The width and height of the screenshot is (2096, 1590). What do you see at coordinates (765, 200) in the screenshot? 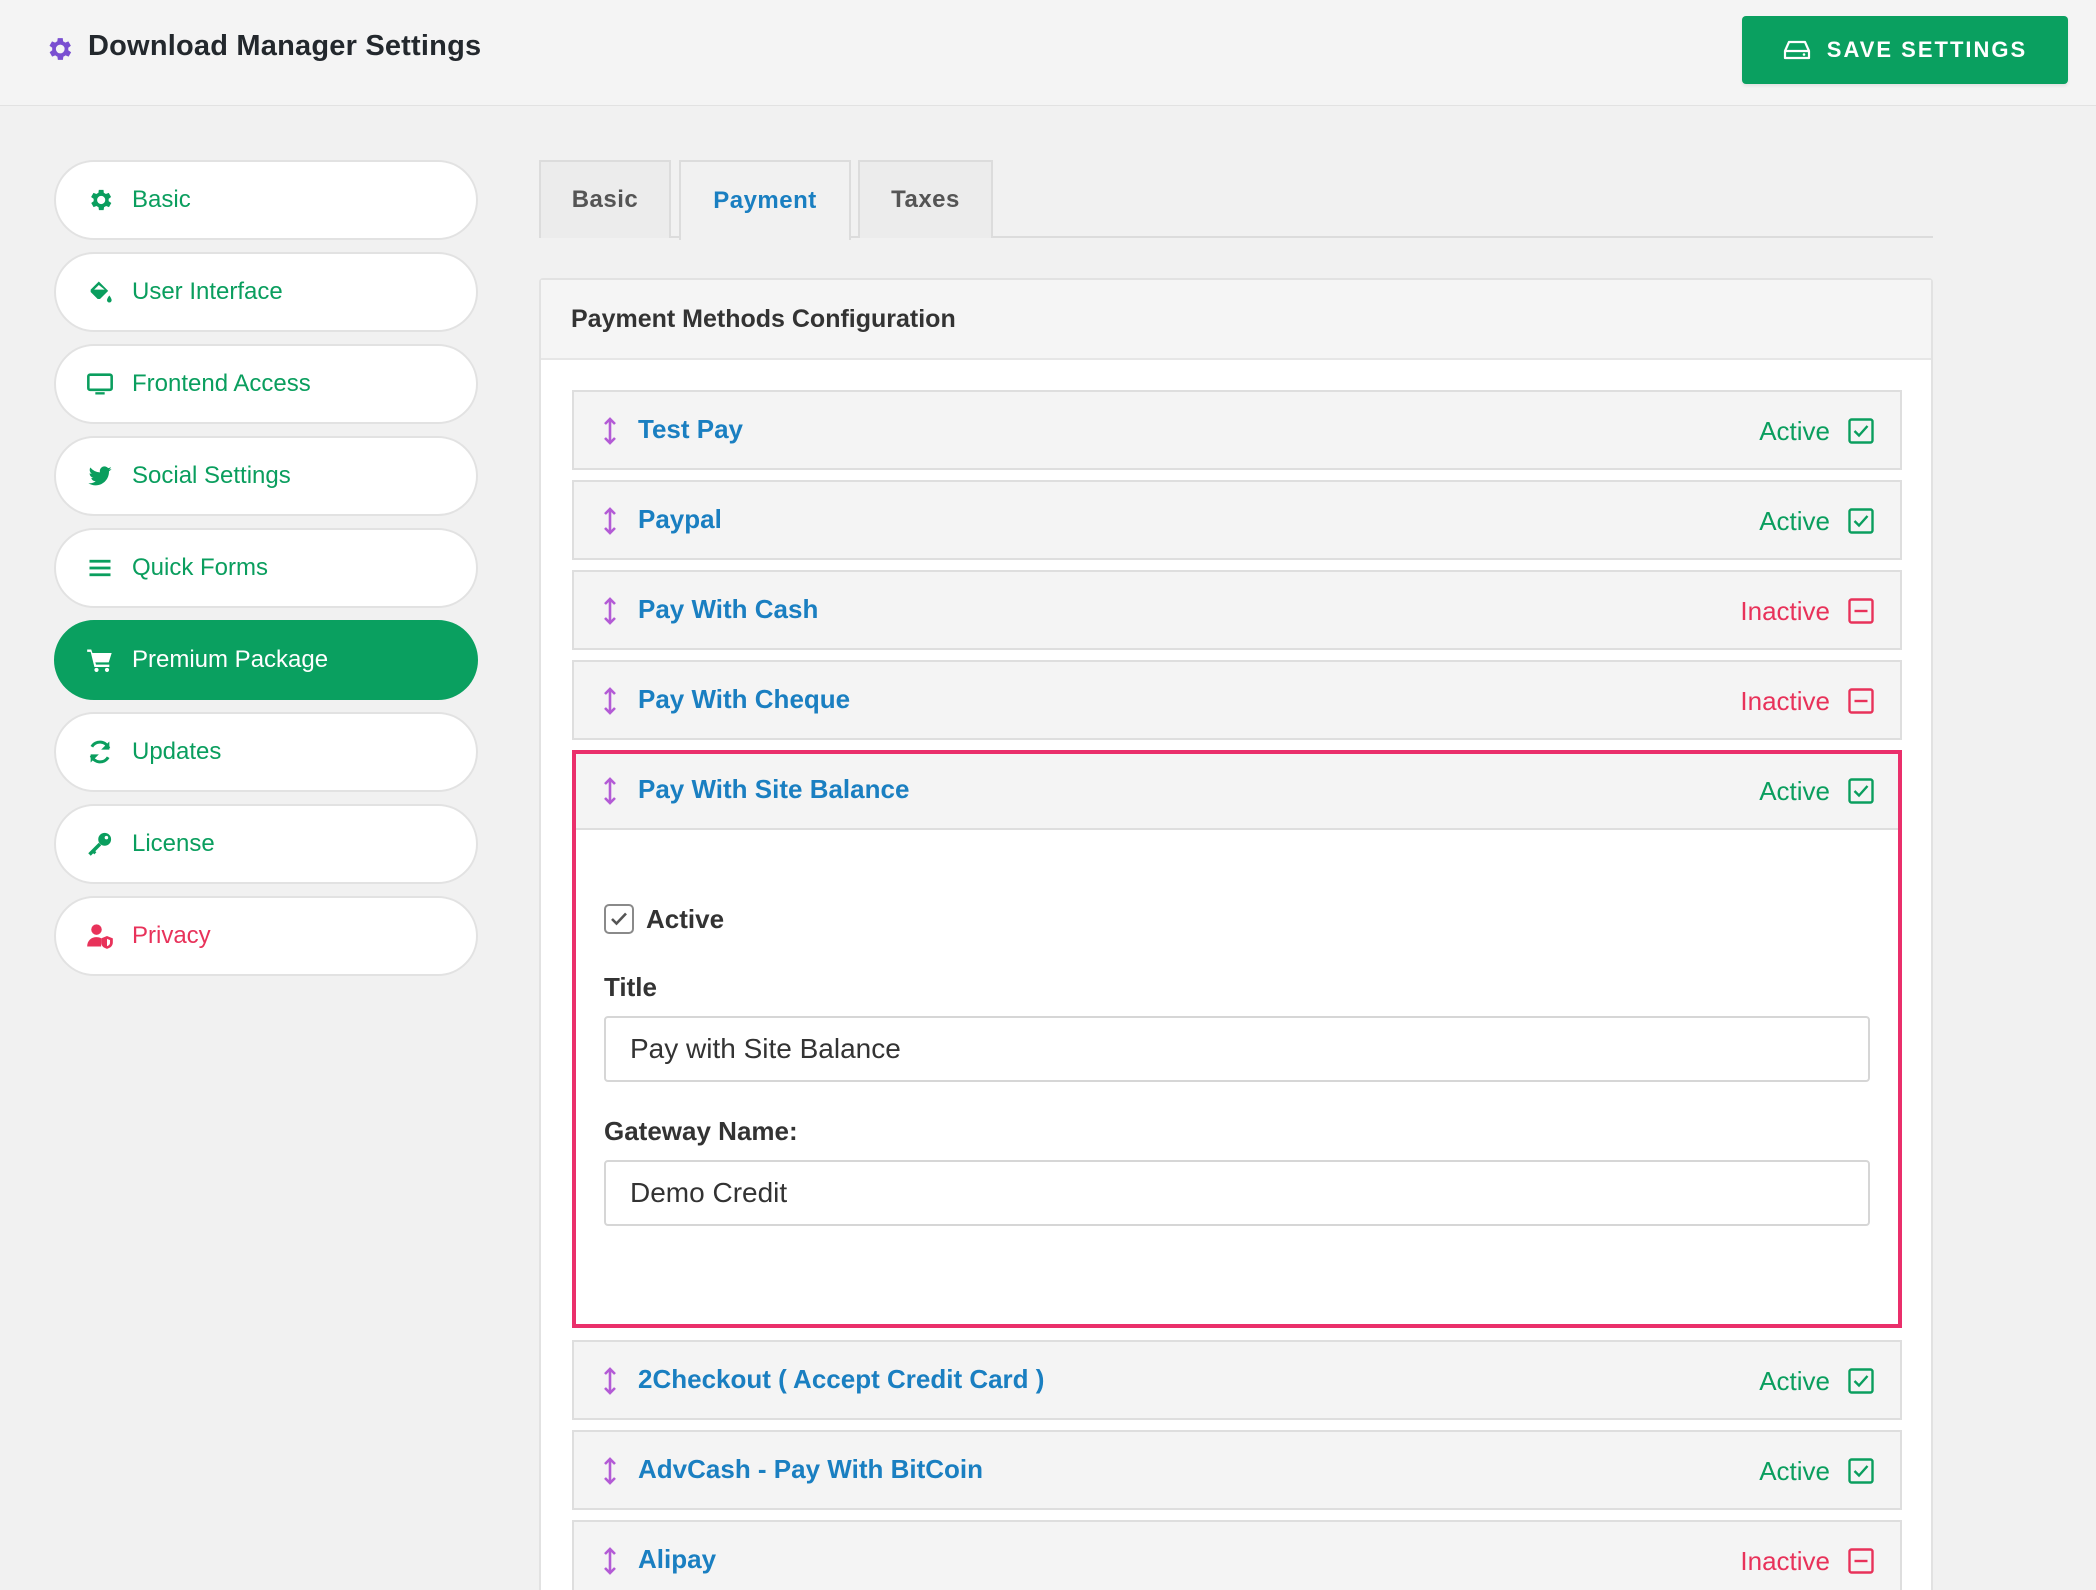
I see `tab-payment: Payment` at bounding box center [765, 200].